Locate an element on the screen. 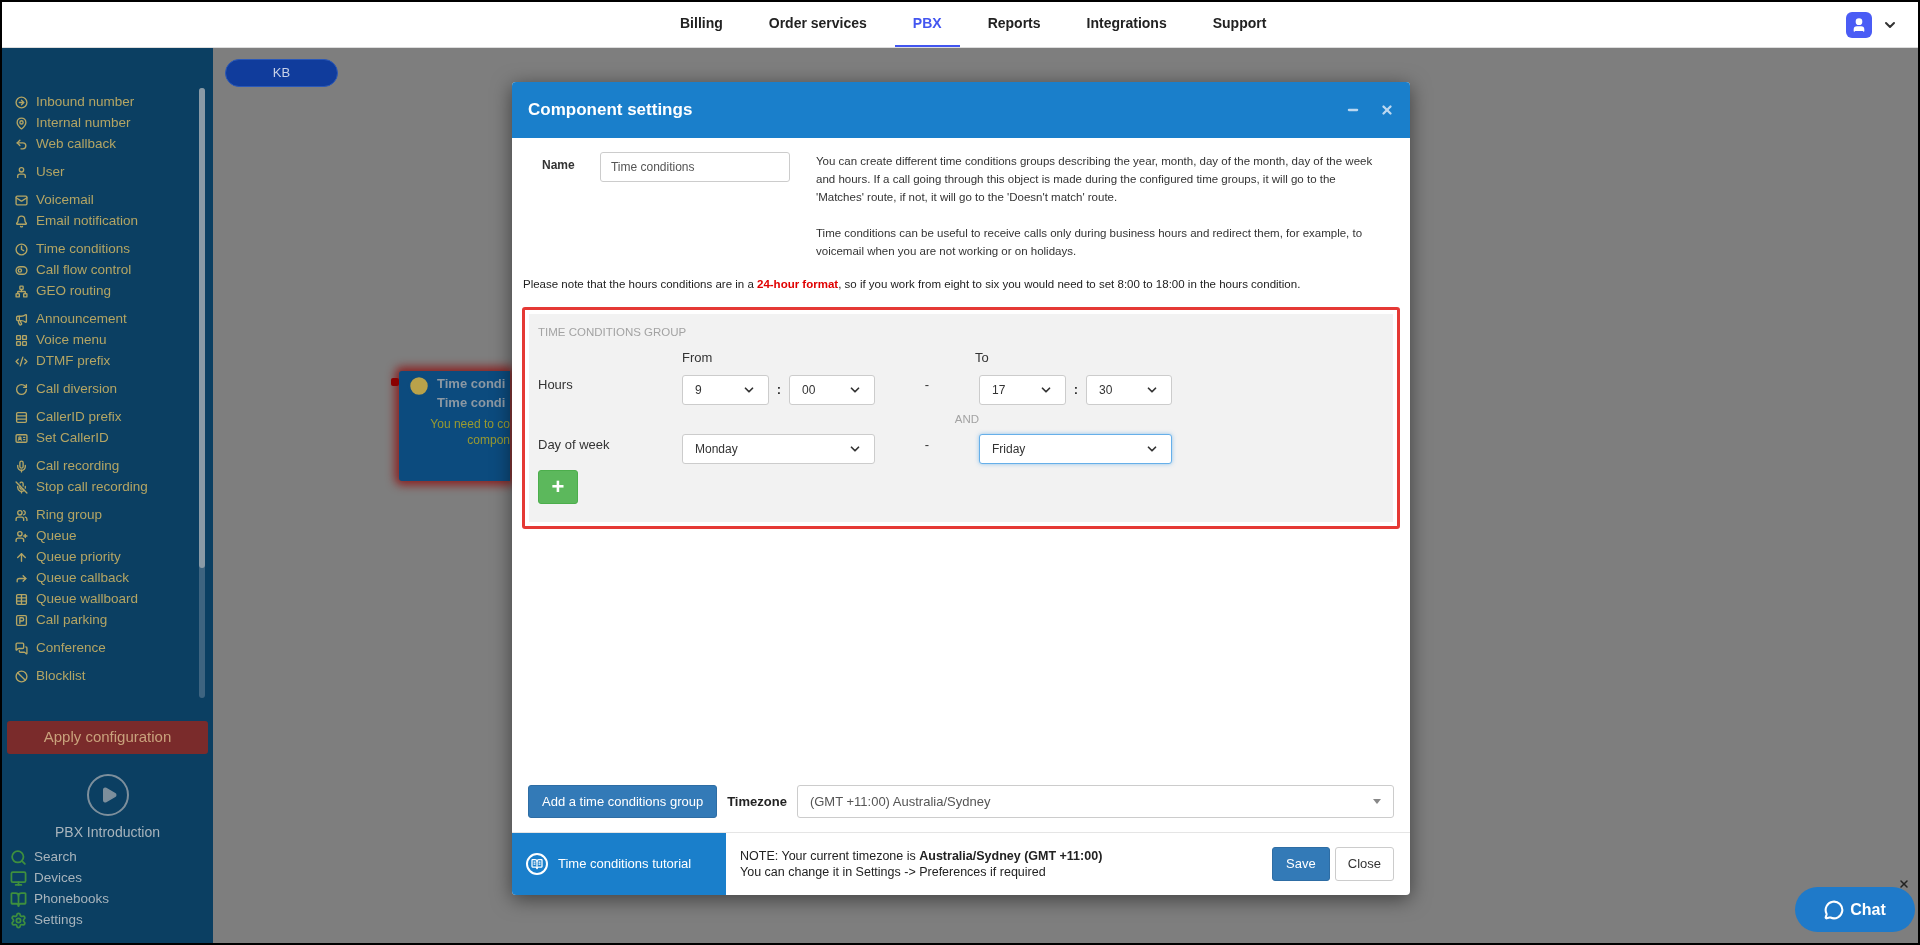 Image resolution: width=1920 pixels, height=945 pixels. sidebar-item: Email notification is located at coordinates (114, 221).